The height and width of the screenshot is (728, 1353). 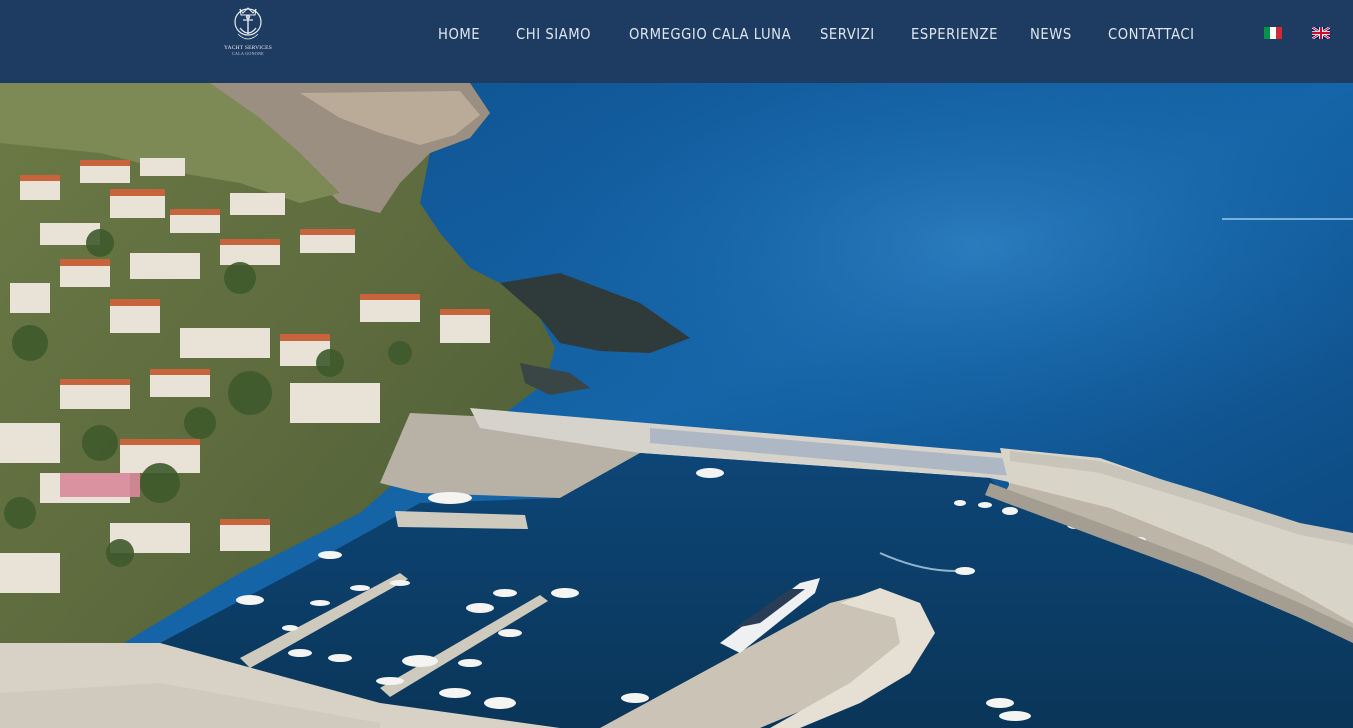 I want to click on site-logo: YACHT SERVICES CALA GONONE, so click(x=248, y=33).